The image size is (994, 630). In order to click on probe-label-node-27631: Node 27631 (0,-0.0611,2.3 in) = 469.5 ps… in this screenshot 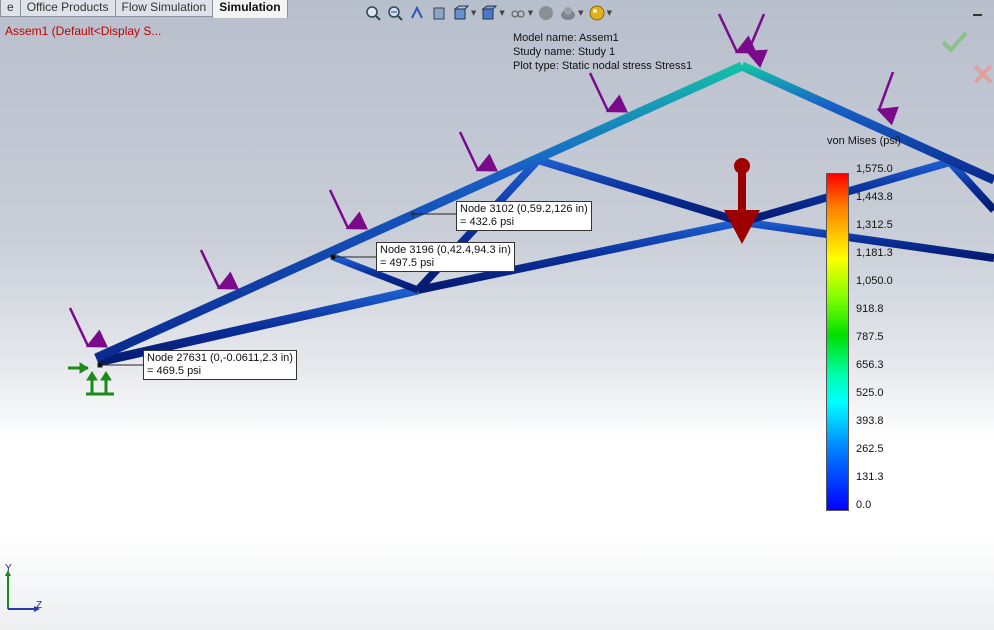, I will do `click(220, 365)`.